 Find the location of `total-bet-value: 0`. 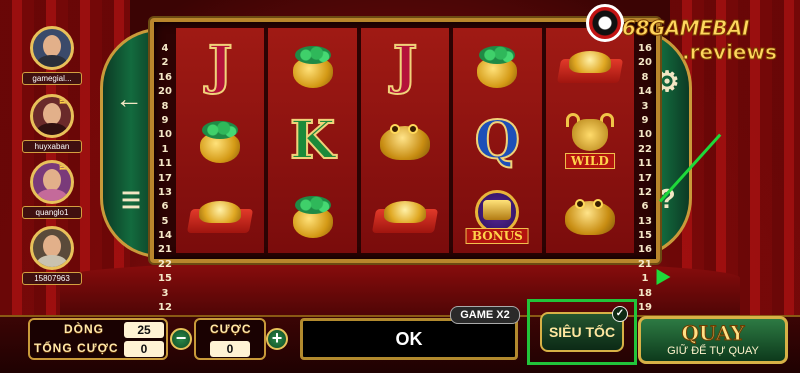

total-bet-value: 0 is located at coordinates (144, 349).